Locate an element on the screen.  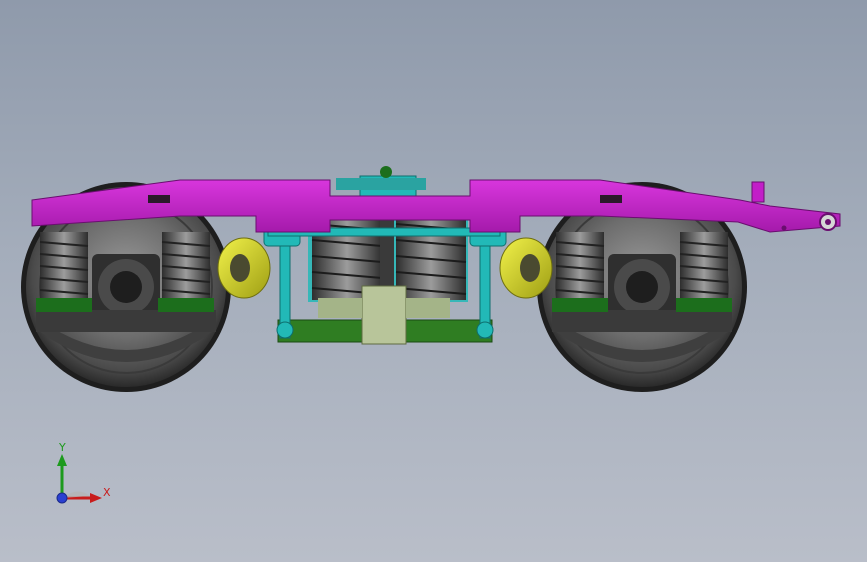
z-axis-dot is located at coordinates (62, 498).